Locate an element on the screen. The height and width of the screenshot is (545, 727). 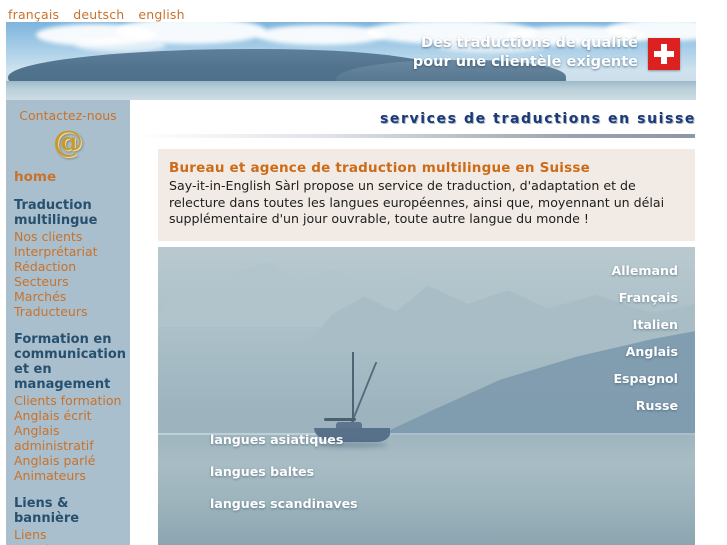
banner-caption-line1: Des traductions de qualité is located at coordinates (529, 43).